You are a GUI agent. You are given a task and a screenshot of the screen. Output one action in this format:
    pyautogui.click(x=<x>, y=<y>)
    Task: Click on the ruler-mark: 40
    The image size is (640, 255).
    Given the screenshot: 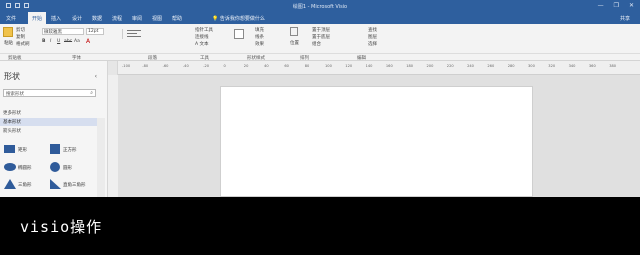 What is the action you would take?
    pyautogui.click(x=266, y=66)
    